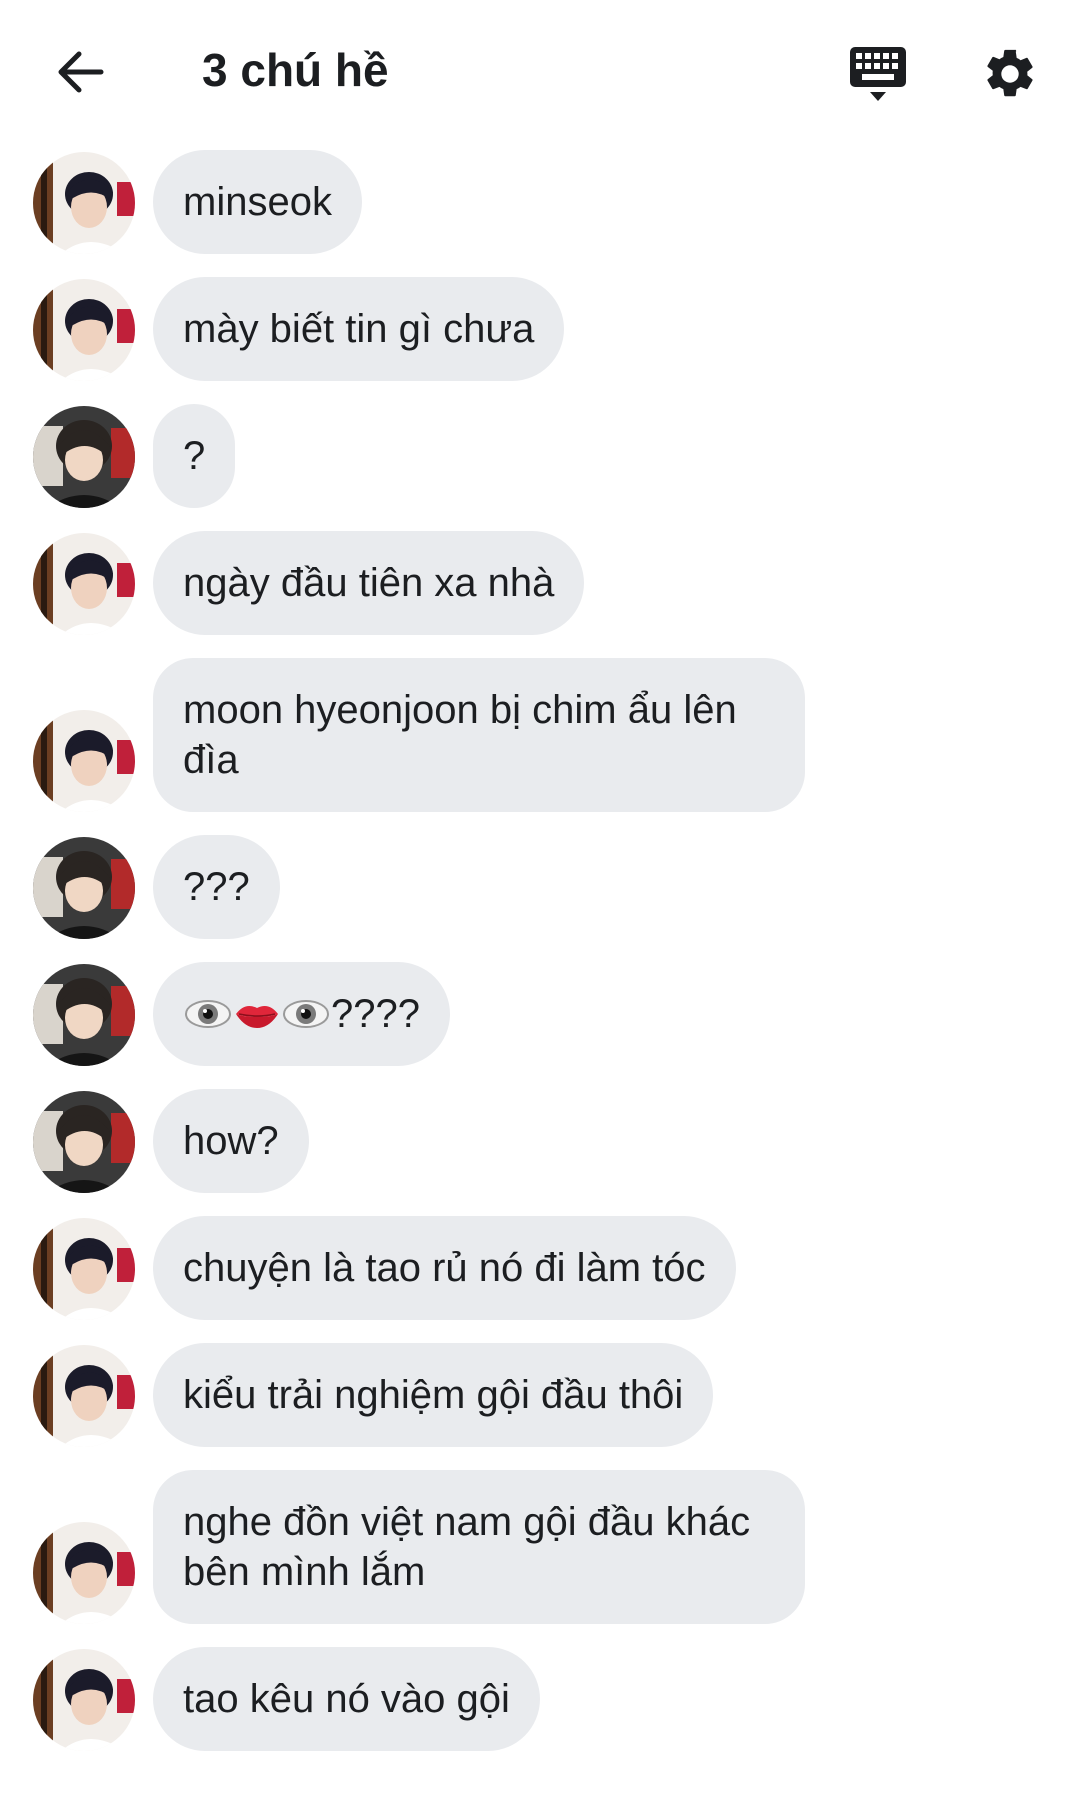 The height and width of the screenshot is (1797, 1080). I want to click on message-bubble: ????, so click(301, 1014).